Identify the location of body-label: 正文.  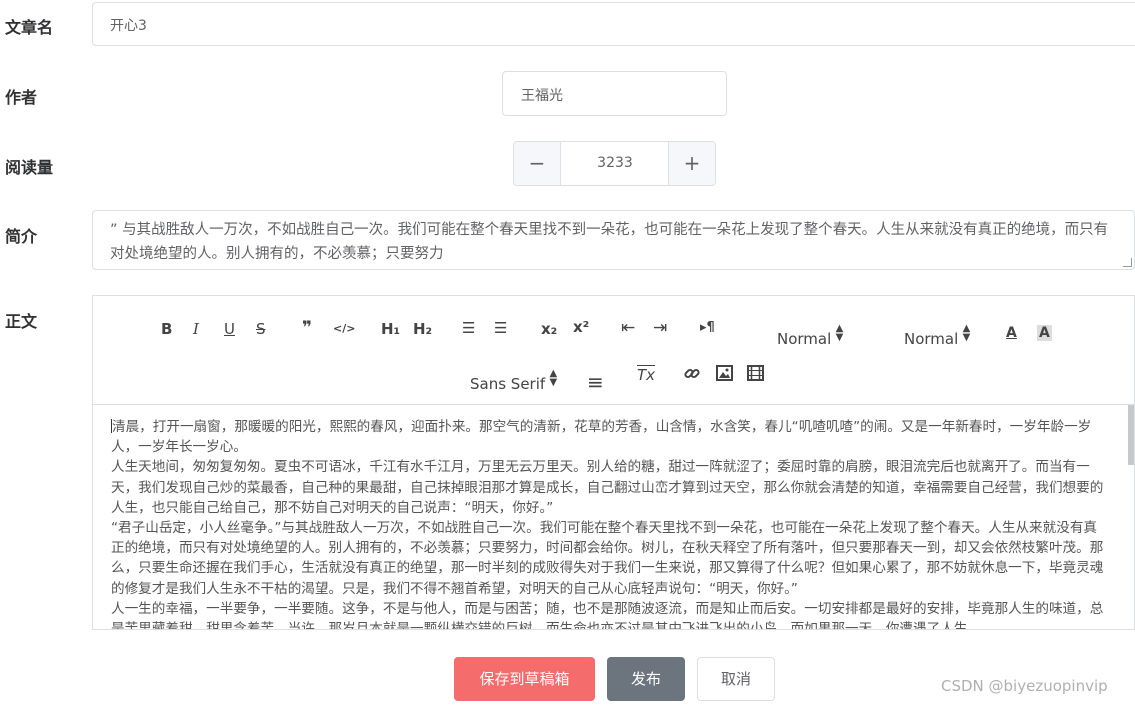
(21, 321).